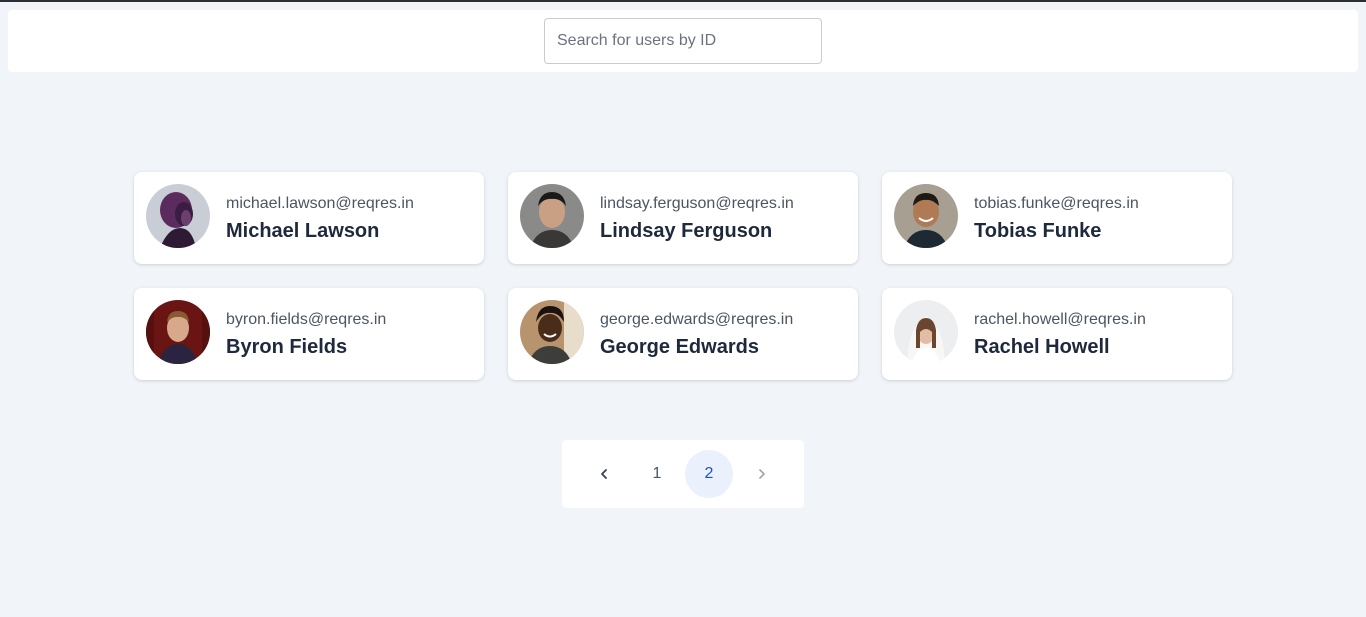 This screenshot has width=1366, height=617. Describe the element at coordinates (1057, 218) in the screenshot. I see `user-card: tobias.funke@reqres.in Tobias Funke` at that location.